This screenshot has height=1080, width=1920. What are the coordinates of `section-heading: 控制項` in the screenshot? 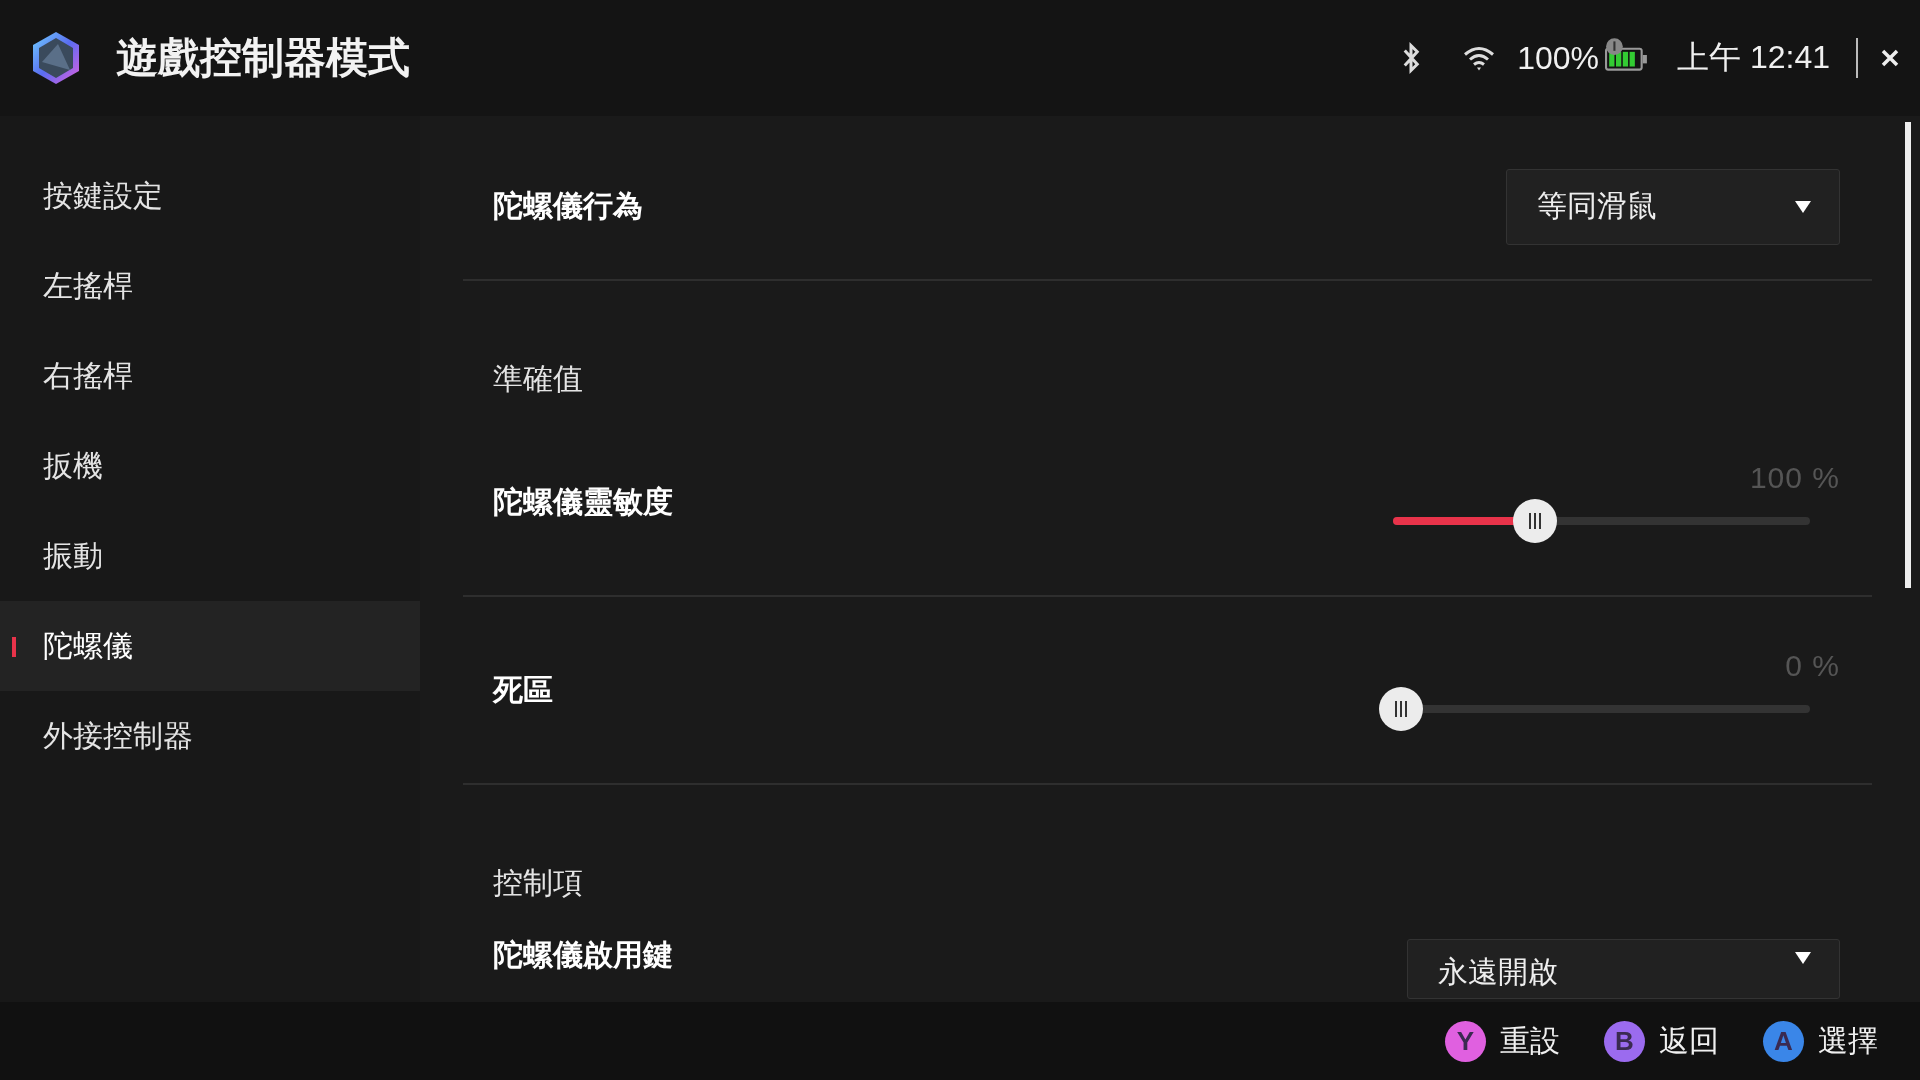 It's located at (538, 882).